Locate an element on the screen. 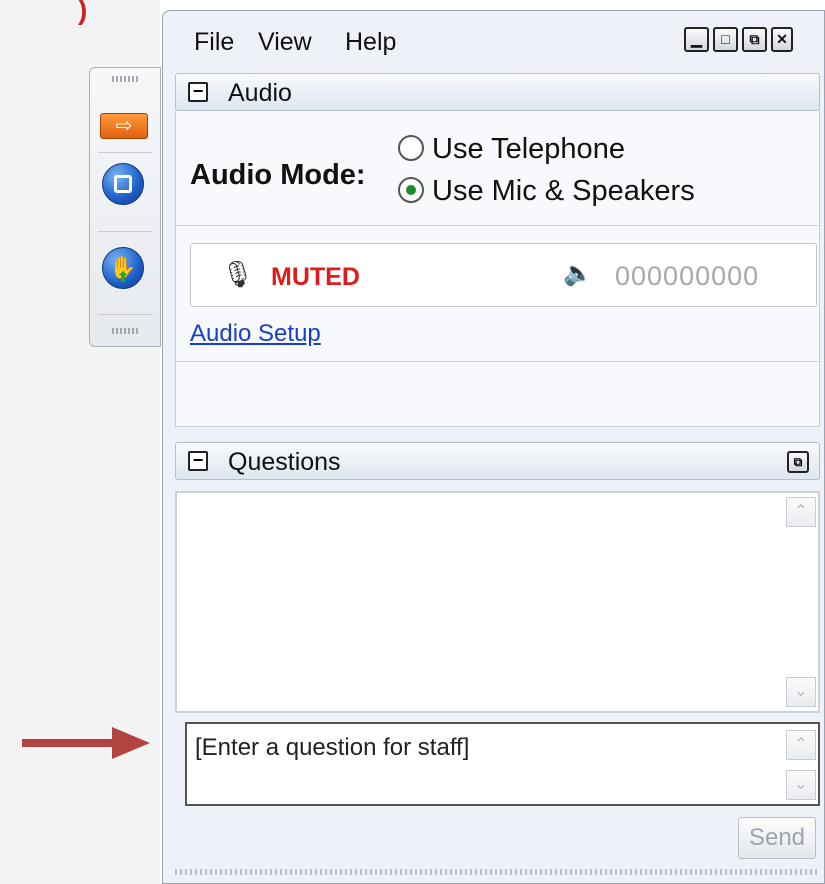 The height and width of the screenshot is (884, 825). menu-view: View is located at coordinates (285, 42).